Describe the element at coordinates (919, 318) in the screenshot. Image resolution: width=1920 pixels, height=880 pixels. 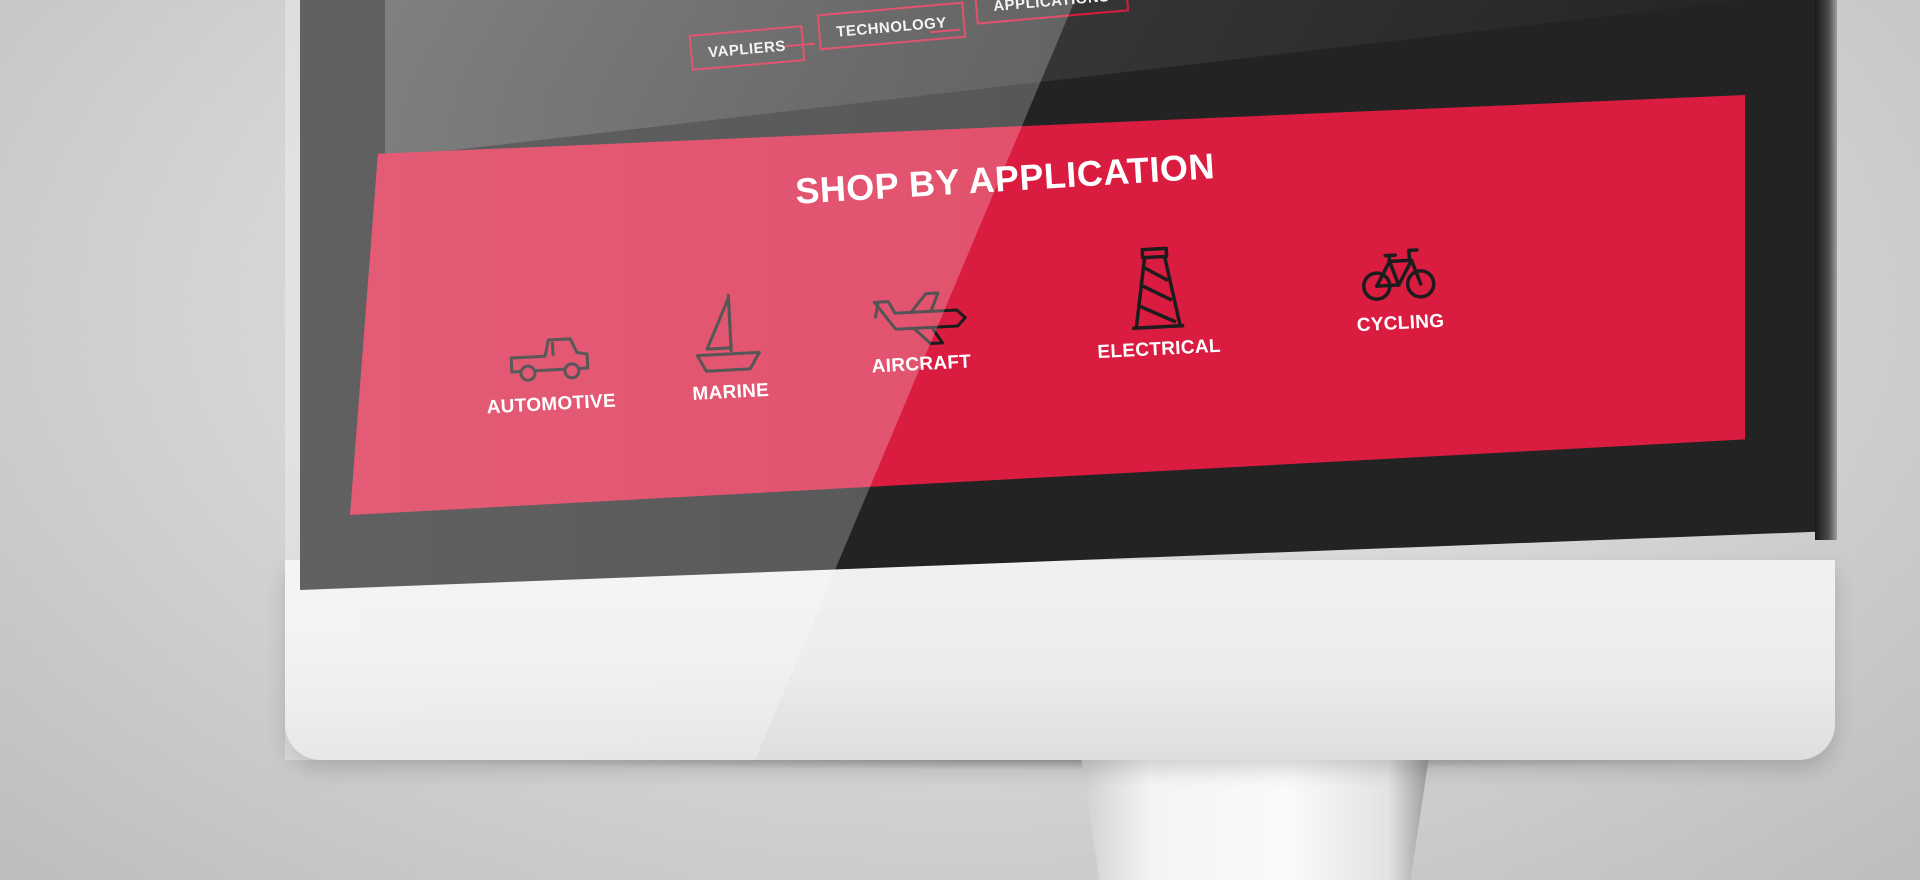
I see `airplane-icon` at that location.